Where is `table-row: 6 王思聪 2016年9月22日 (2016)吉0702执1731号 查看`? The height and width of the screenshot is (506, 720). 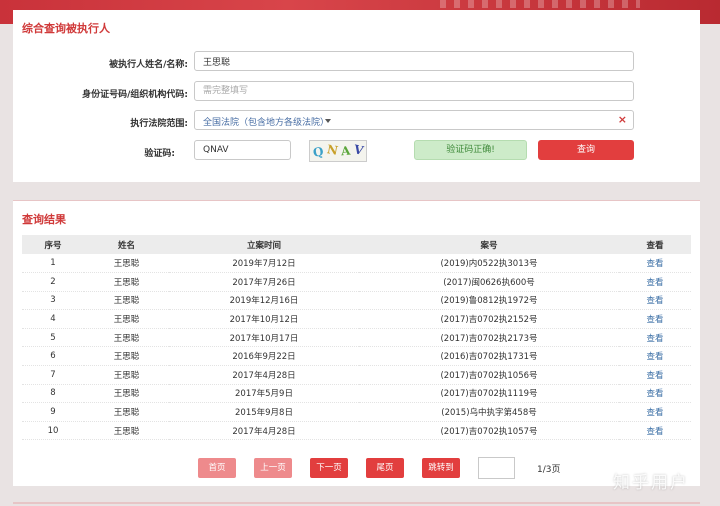 table-row: 6 王思聪 2016年9月22日 (2016)吉0702执1731号 查看 is located at coordinates (356, 356).